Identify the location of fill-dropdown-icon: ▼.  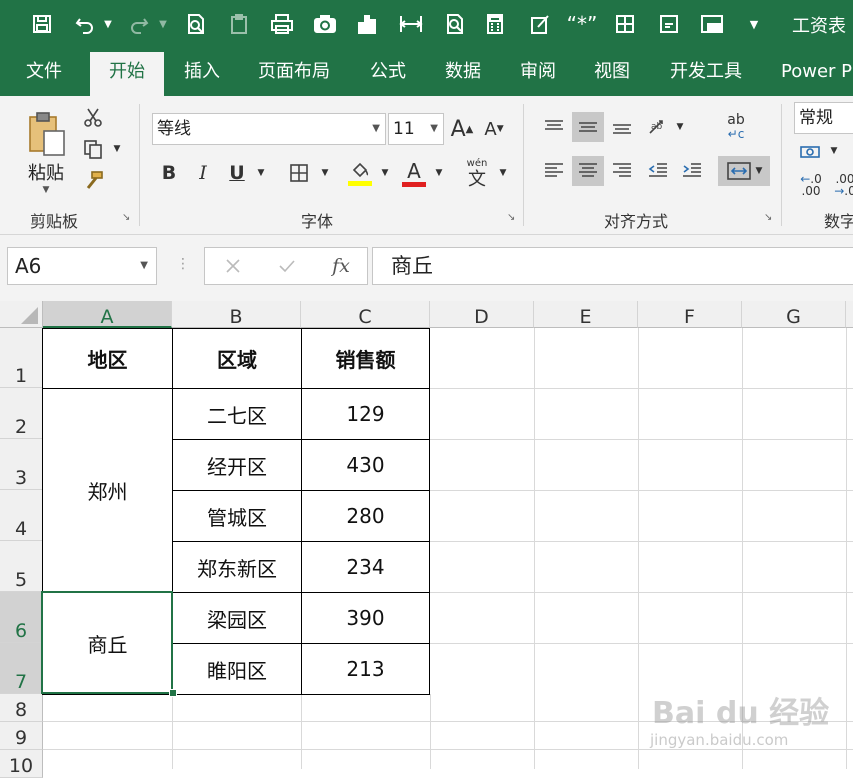
(385, 173).